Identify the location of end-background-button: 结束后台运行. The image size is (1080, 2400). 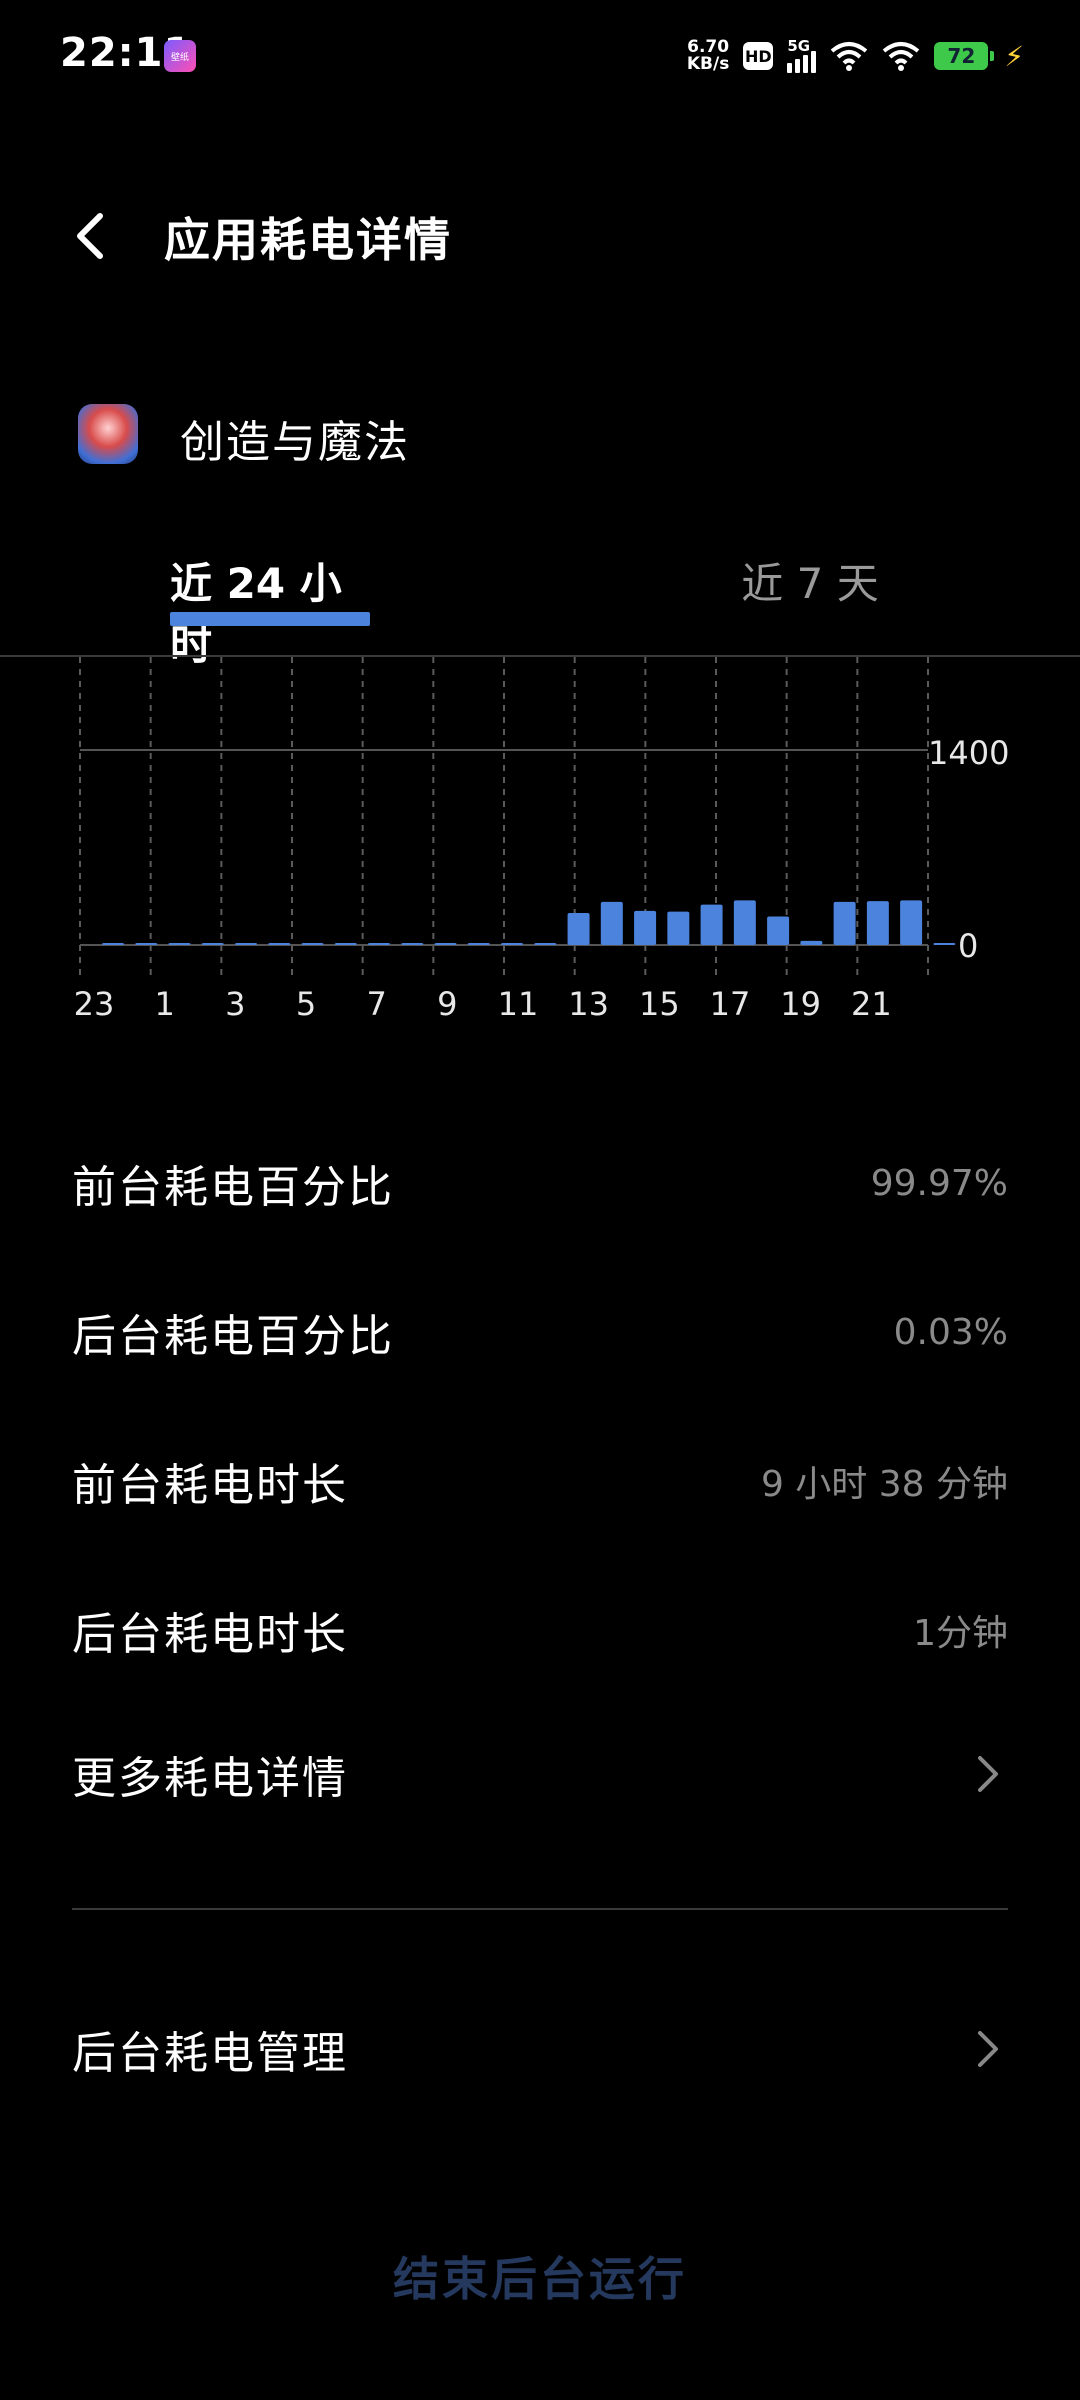
(540, 2276).